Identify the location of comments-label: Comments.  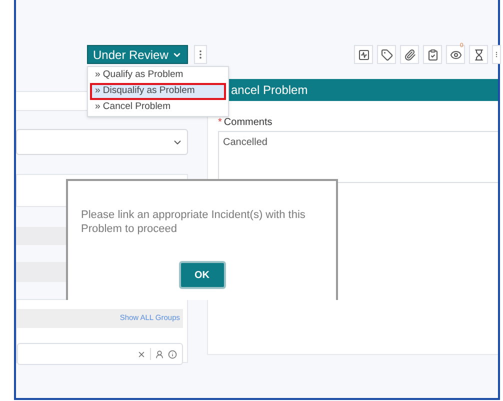
(248, 123).